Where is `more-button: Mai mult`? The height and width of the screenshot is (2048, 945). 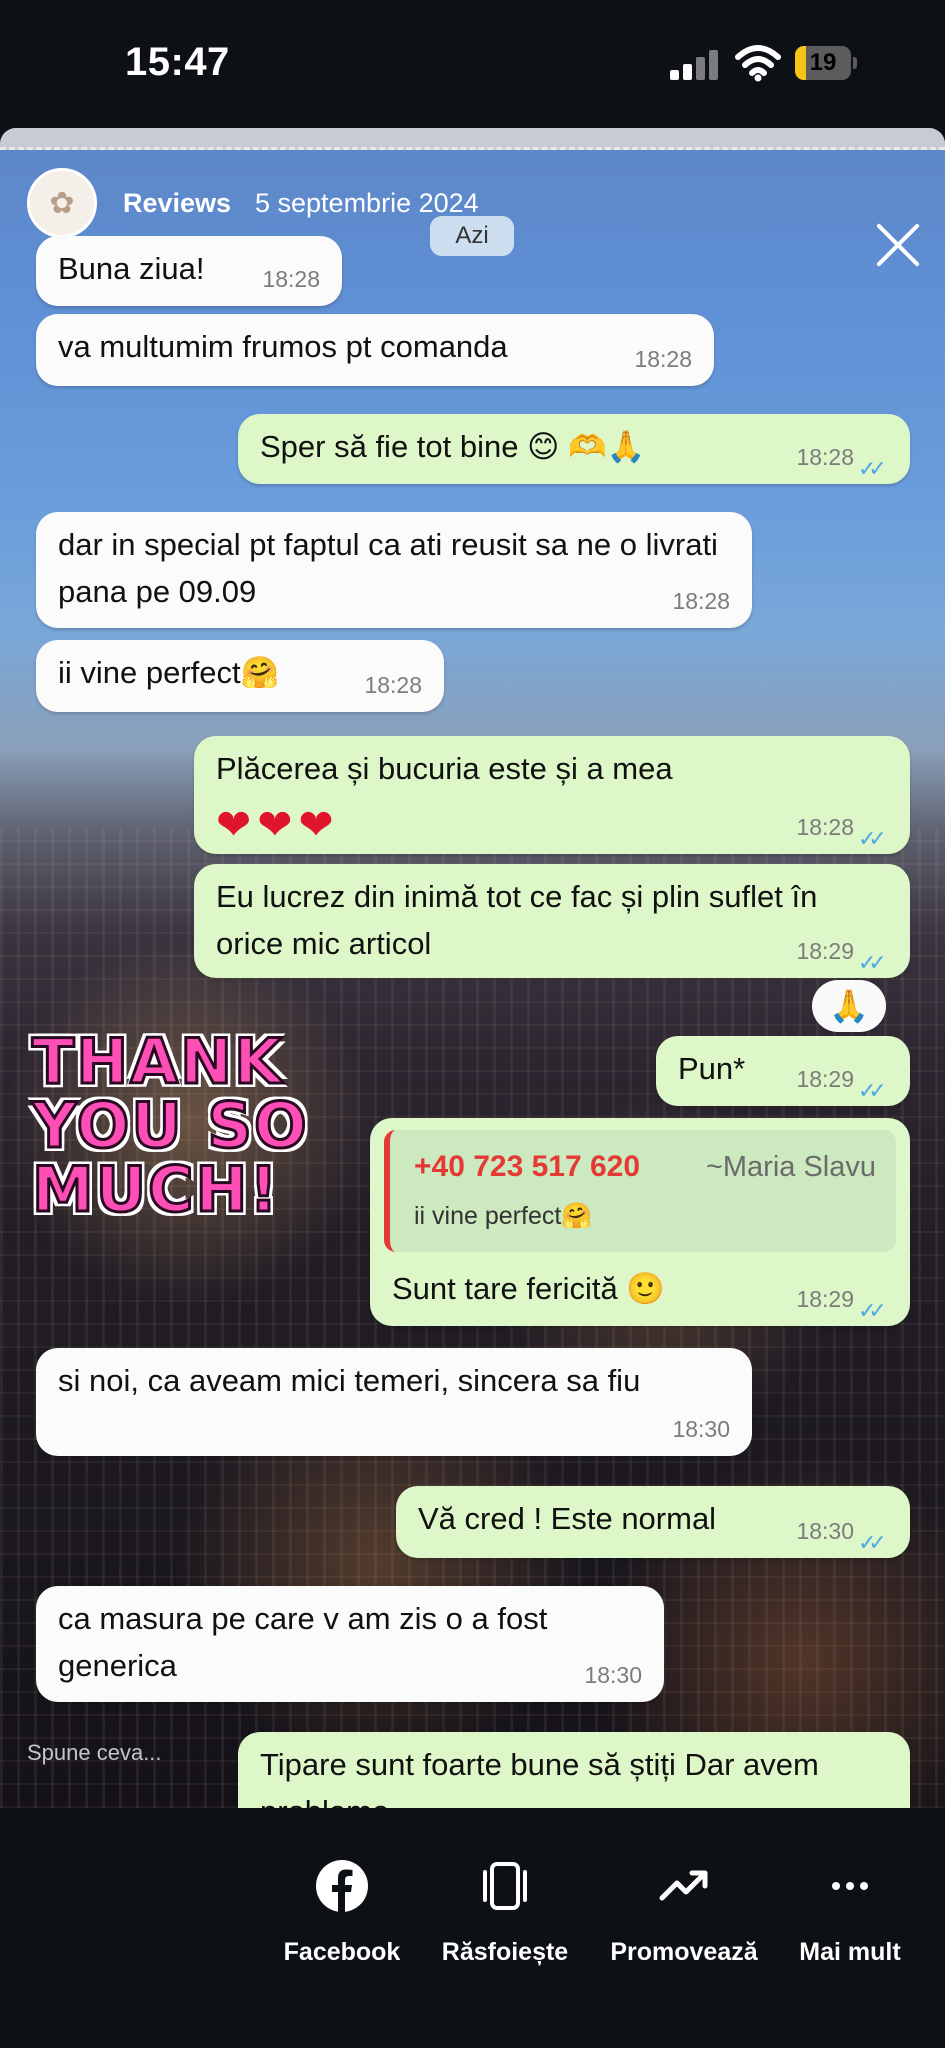 more-button: Mai mult is located at coordinates (850, 1918).